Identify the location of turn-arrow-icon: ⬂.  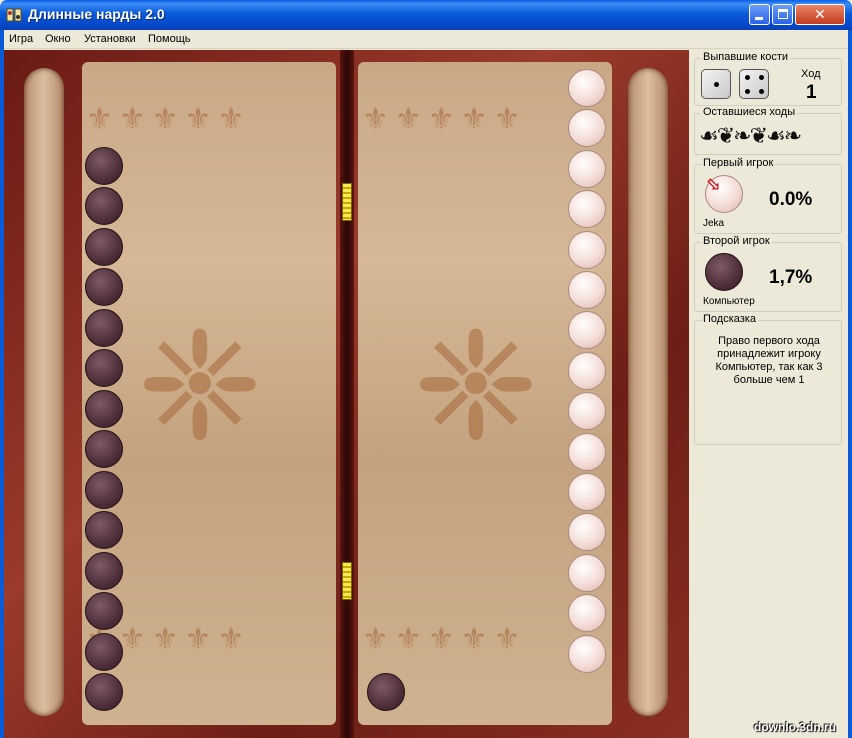
(713, 183).